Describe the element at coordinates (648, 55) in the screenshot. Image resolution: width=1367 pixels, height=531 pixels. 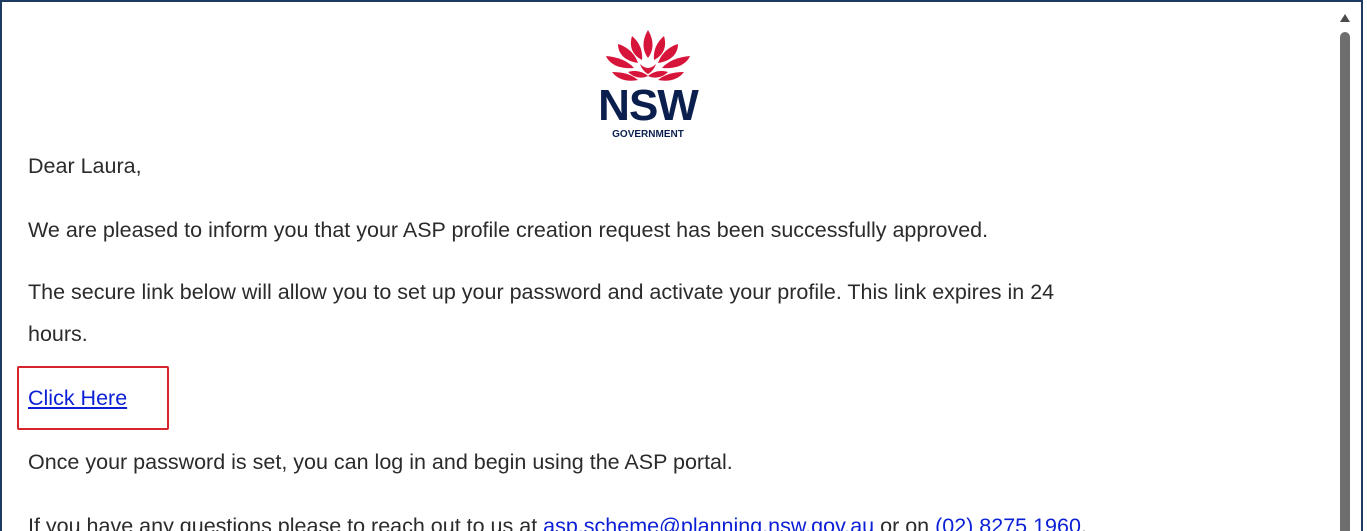
I see `waratah-flower-icon` at that location.